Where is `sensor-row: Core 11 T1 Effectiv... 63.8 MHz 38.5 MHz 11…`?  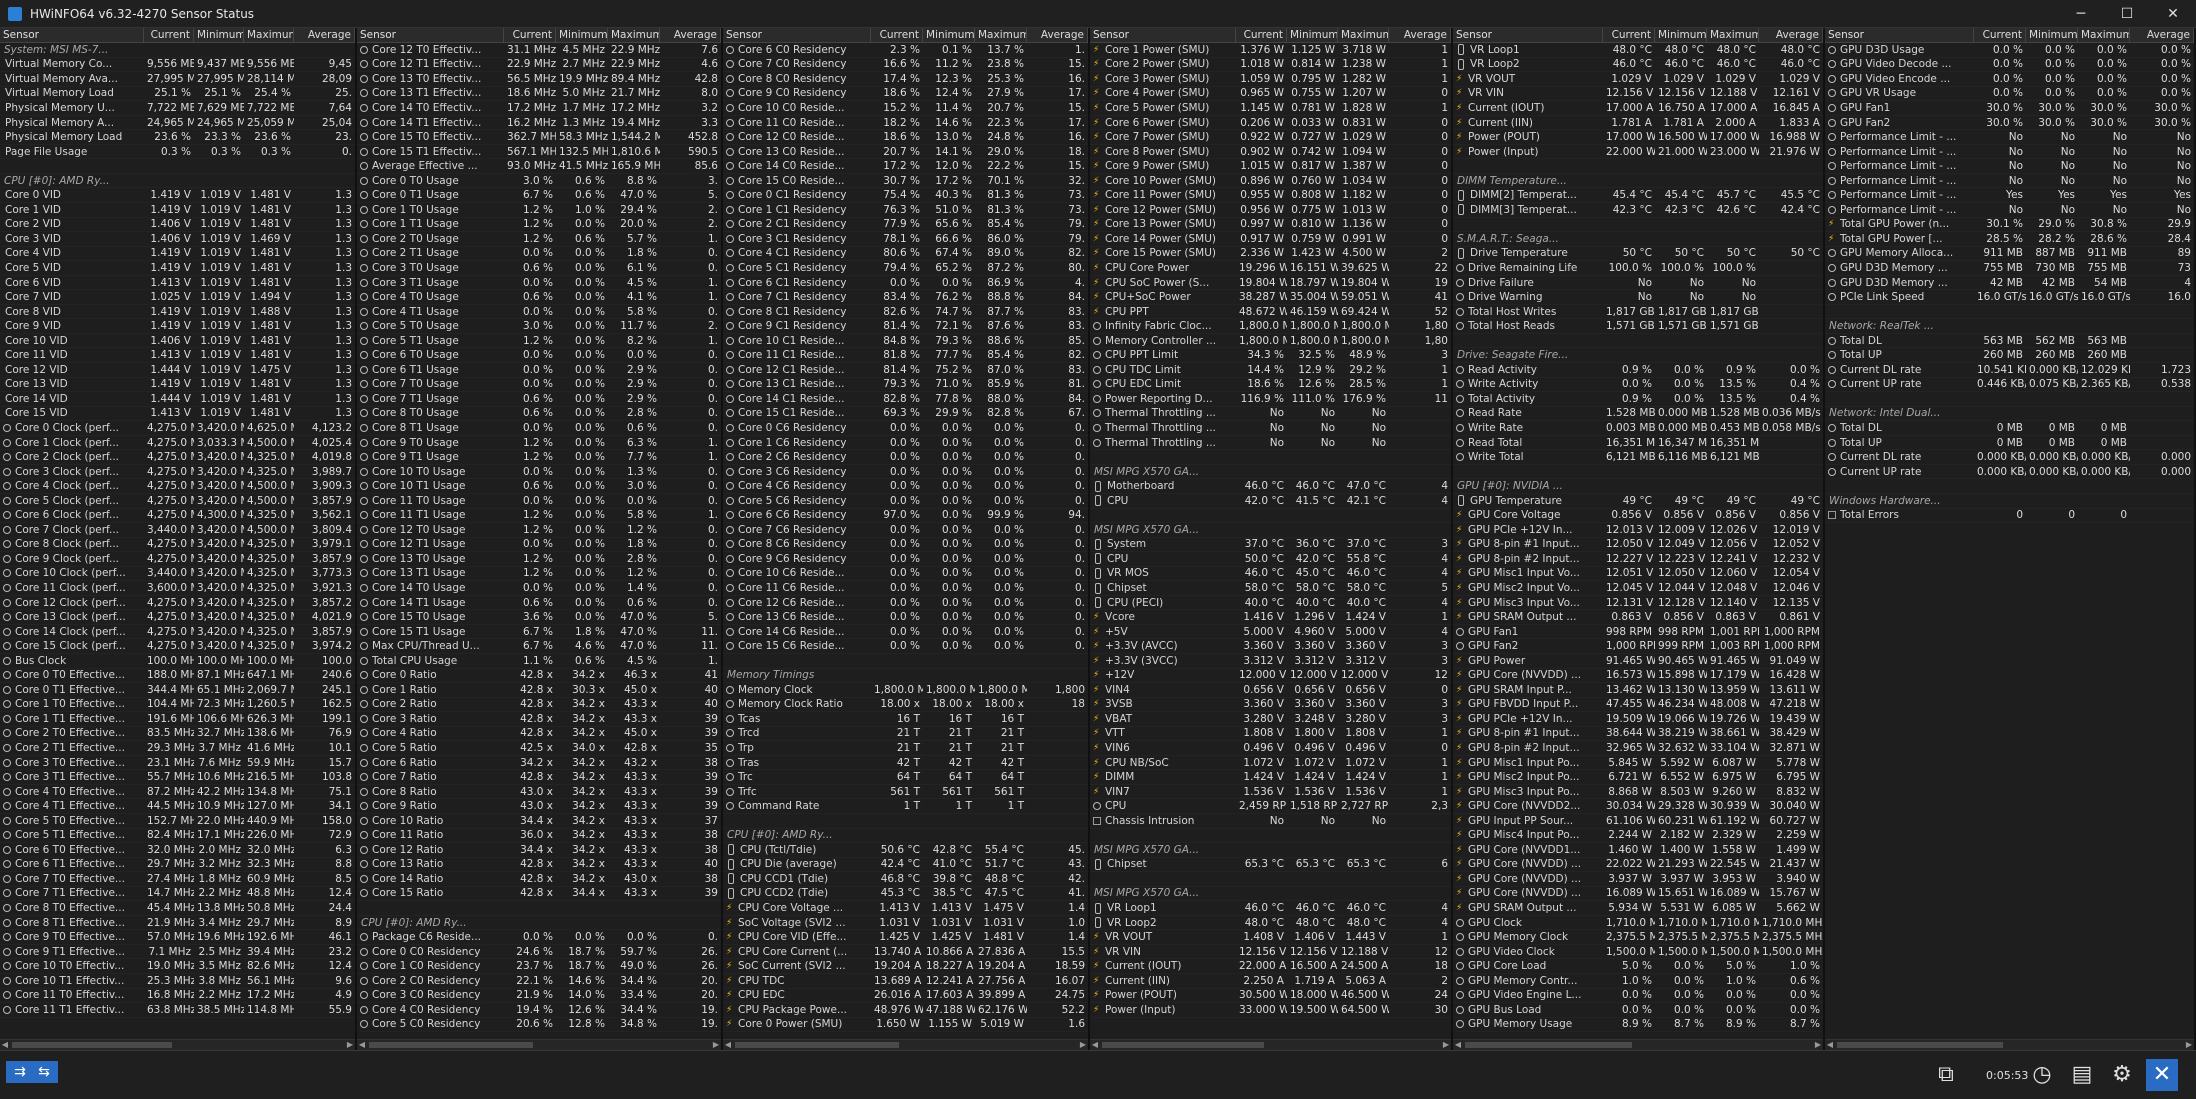 sensor-row: Core 11 T1 Effectiv... 63.8 MHz 38.5 MHz 11… is located at coordinates (177, 1010).